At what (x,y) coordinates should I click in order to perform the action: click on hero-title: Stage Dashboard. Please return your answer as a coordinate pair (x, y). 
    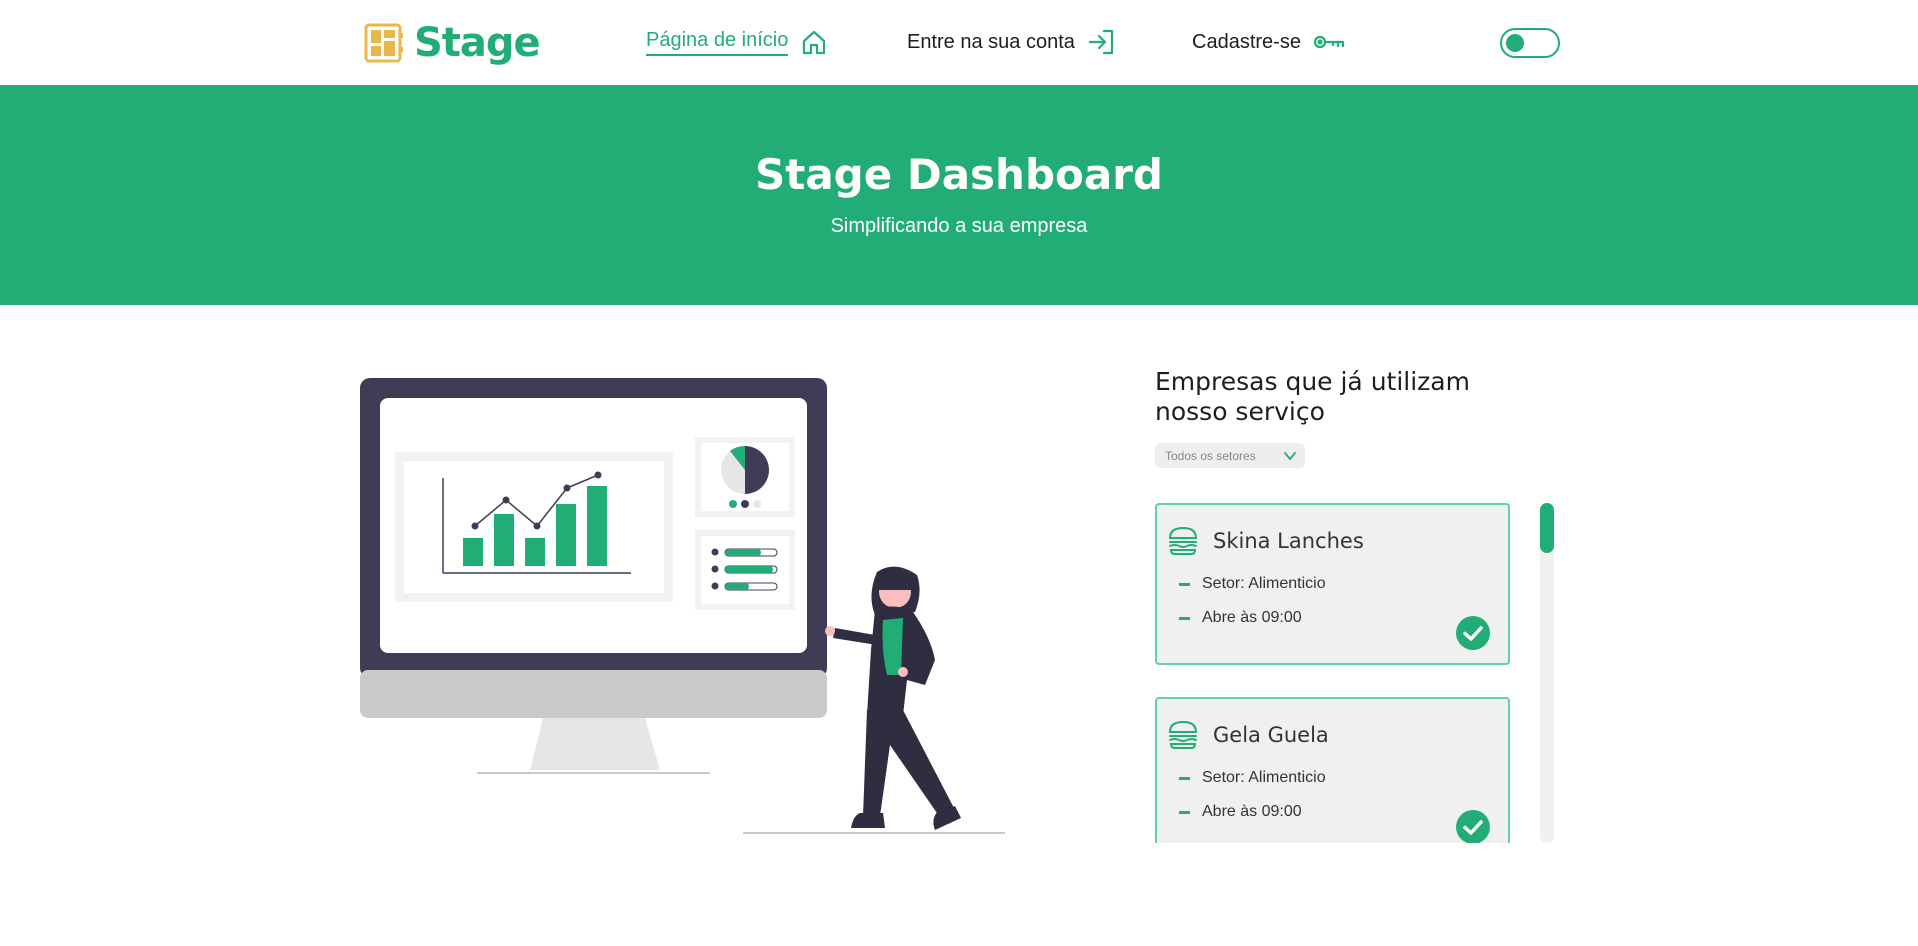
    Looking at the image, I should click on (959, 174).